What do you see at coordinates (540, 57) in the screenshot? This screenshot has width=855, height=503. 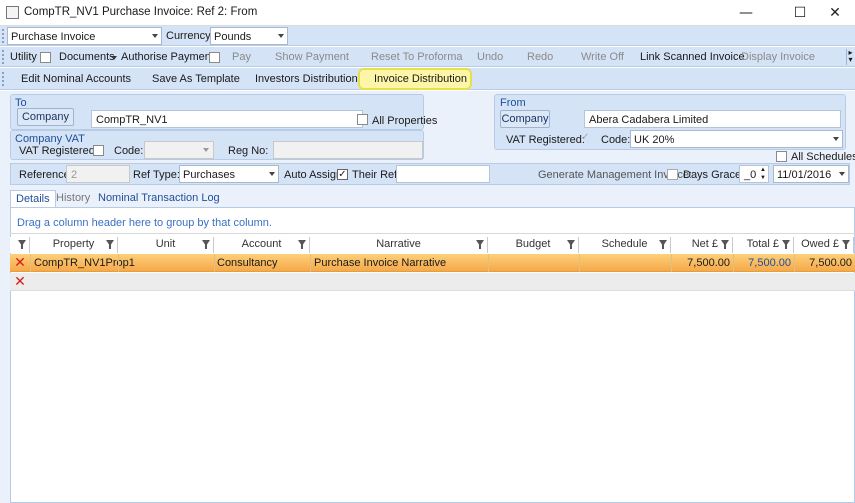 I see `redo-button: Redo` at bounding box center [540, 57].